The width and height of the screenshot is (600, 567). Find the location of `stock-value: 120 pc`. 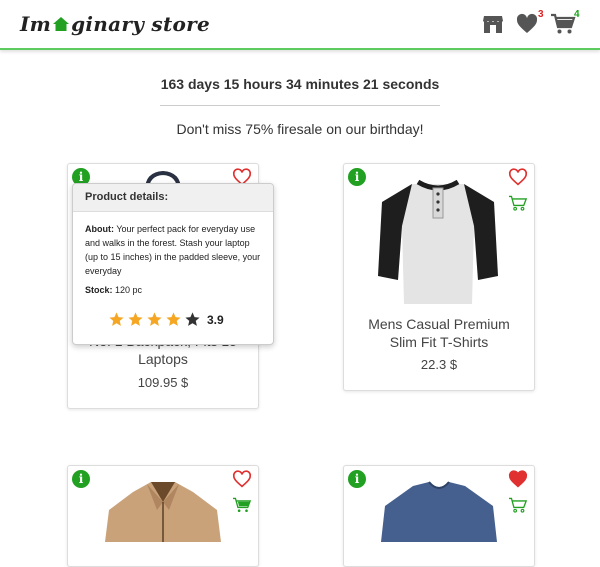

stock-value: 120 pc is located at coordinates (127, 290).